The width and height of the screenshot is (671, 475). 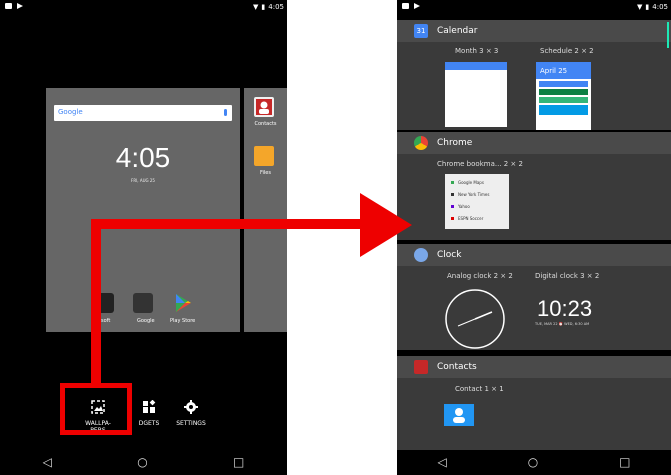 I want to click on digital-clock-time: 10:23, so click(x=564, y=309).